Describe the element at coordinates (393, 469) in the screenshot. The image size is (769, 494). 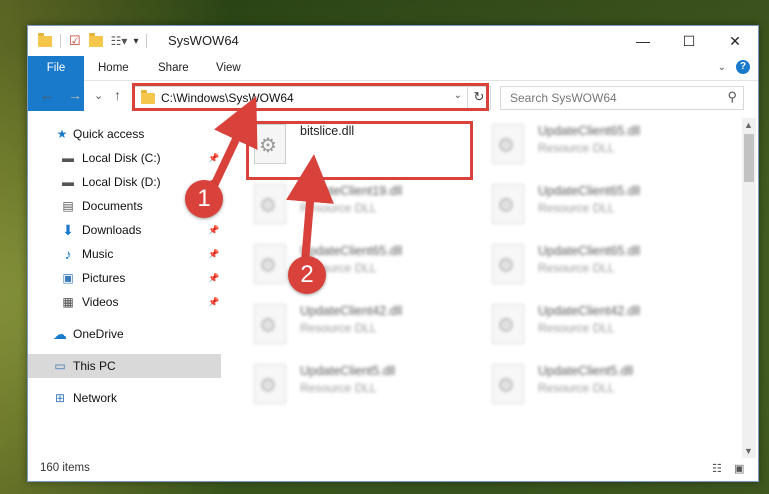
I see `status-bar: 160 items ☷ ▣` at that location.